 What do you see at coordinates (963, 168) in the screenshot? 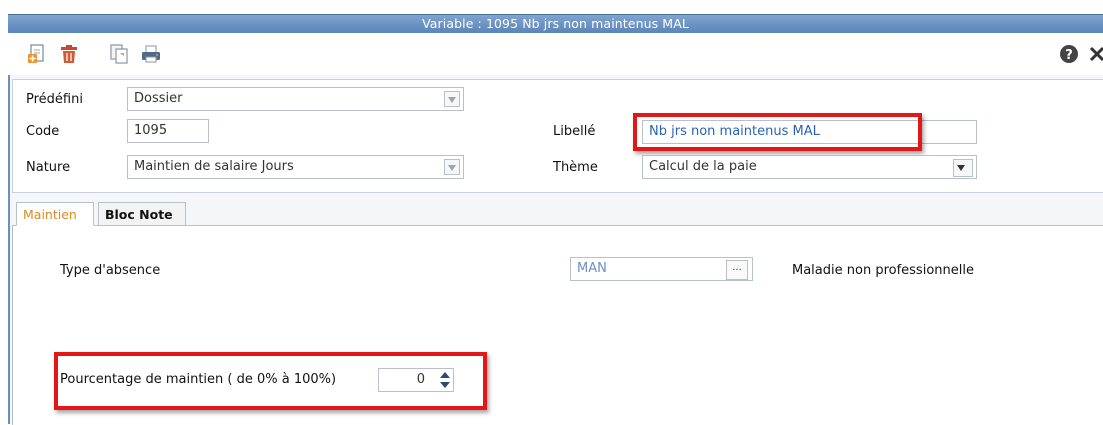
I see `theme-dropdown-icon` at bounding box center [963, 168].